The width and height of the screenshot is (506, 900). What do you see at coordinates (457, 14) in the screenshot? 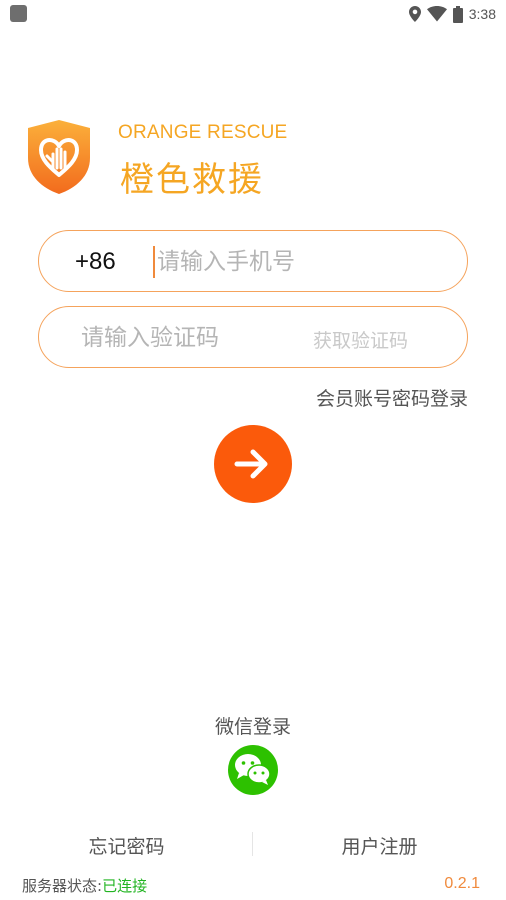
I see `battery-icon` at bounding box center [457, 14].